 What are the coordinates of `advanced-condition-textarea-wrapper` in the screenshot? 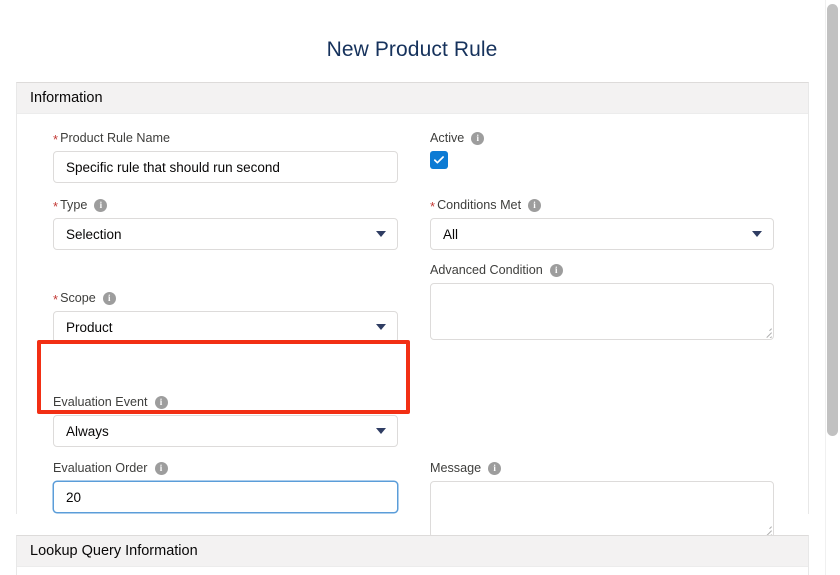 It's located at (602, 311).